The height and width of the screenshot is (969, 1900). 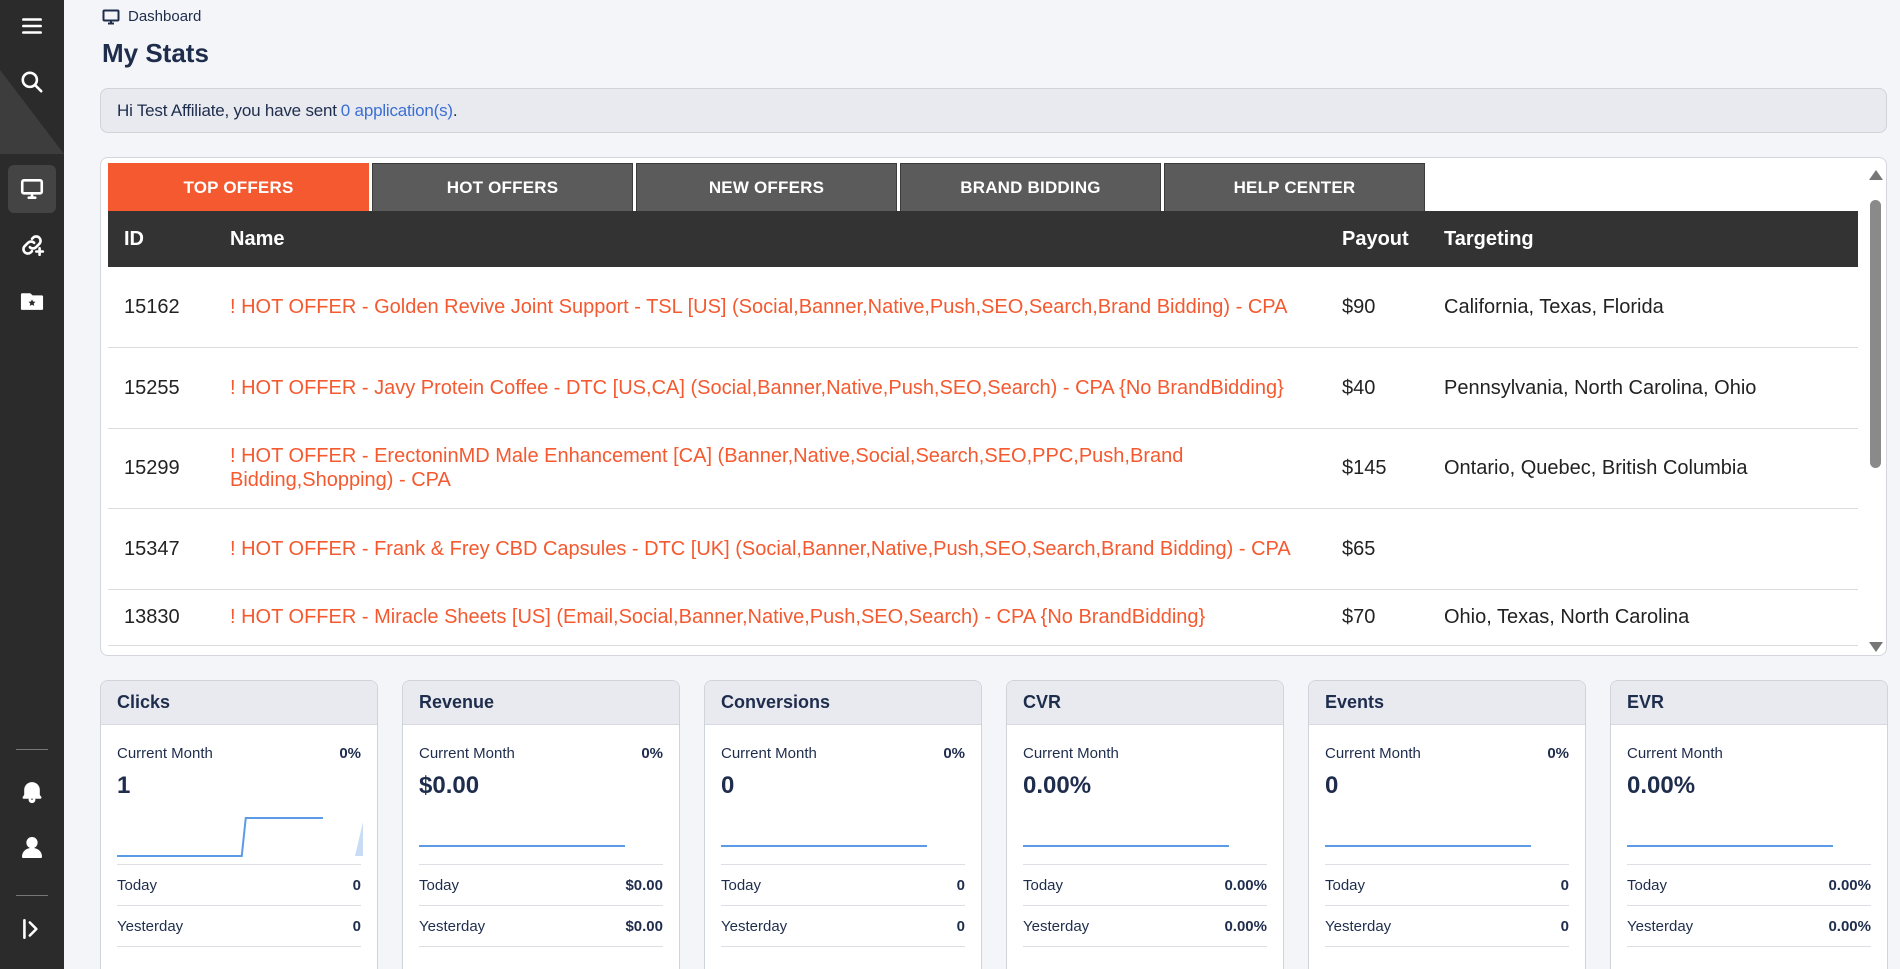 What do you see at coordinates (32, 82) in the screenshot?
I see `search-icon` at bounding box center [32, 82].